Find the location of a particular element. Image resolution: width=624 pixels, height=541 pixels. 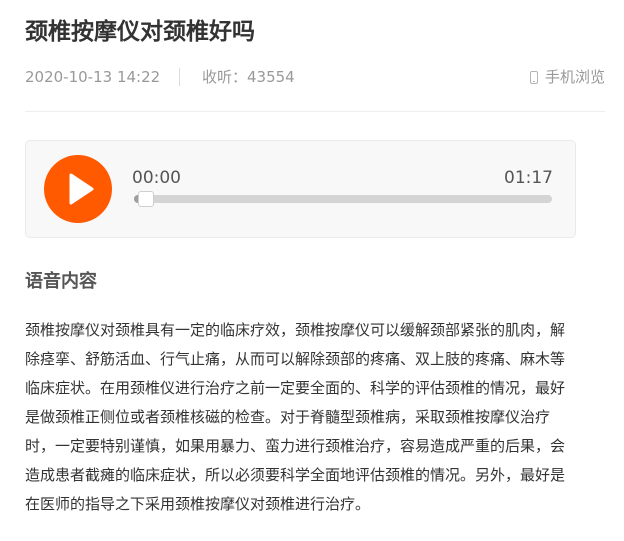

content-line: 除痉挛、舒筋活血、行气止痛，从而可以解除颈部的疼痛、双上肢的疼痛、麻木等 is located at coordinates (295, 359).